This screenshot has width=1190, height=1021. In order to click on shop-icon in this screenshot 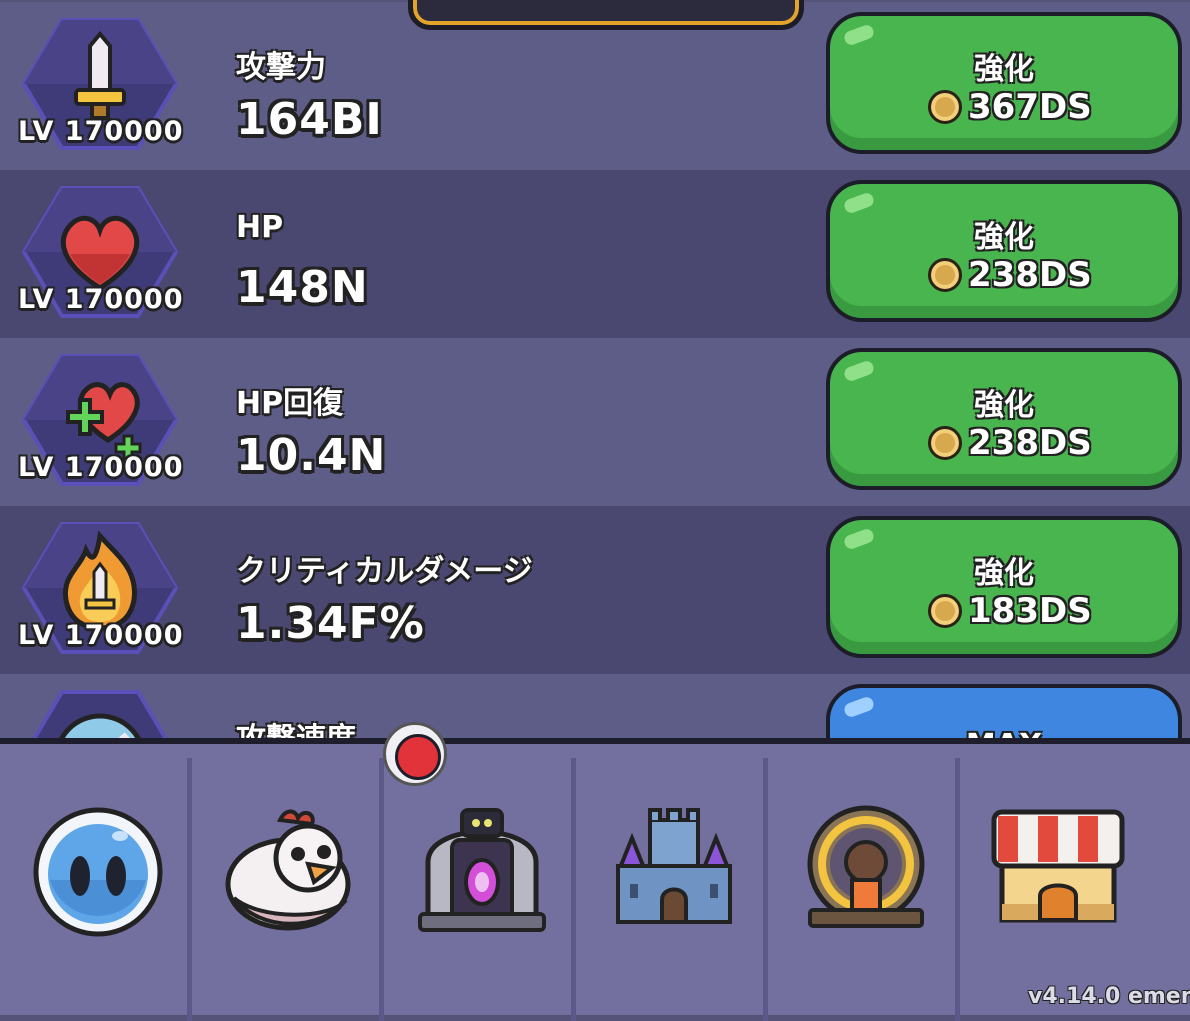, I will do `click(1058, 866)`.